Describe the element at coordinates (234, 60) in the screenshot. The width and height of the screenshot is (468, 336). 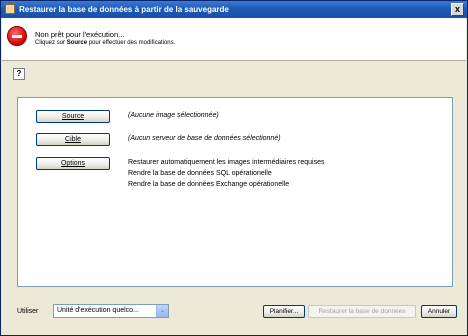
I see `divider` at that location.